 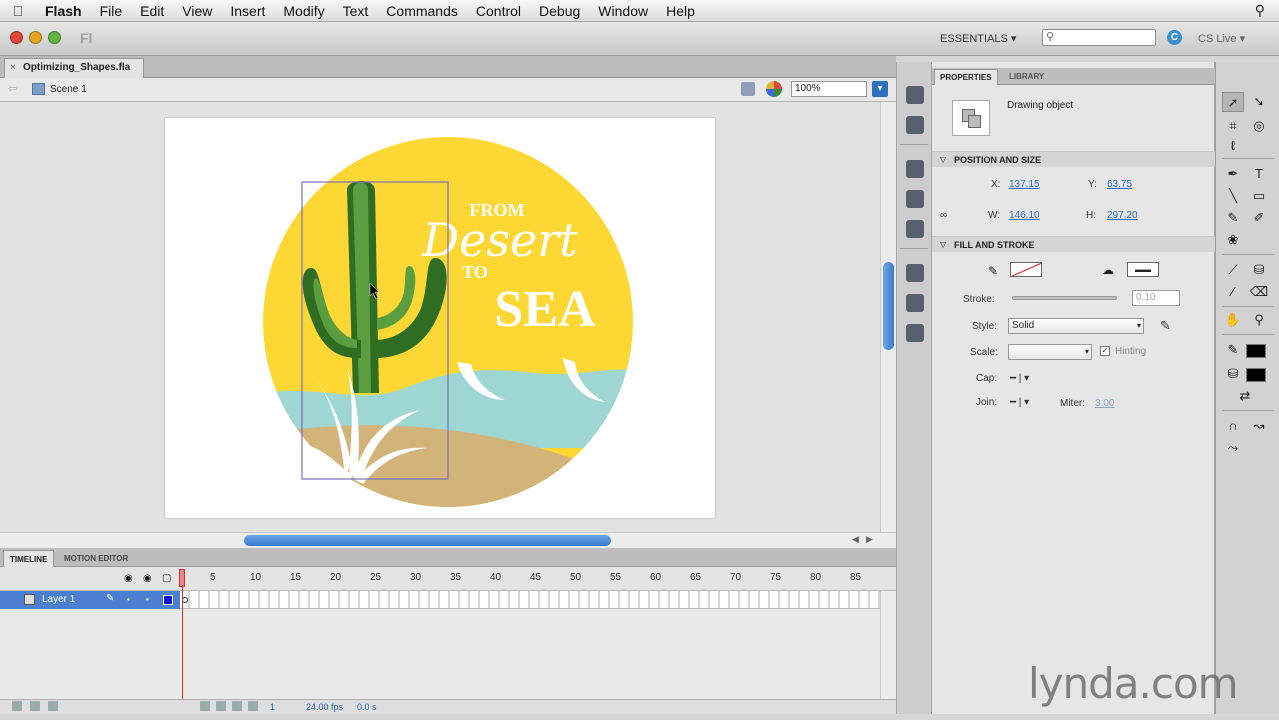 What do you see at coordinates (1233, 146) in the screenshot?
I see `lasso-tool-icon: ℓ` at bounding box center [1233, 146].